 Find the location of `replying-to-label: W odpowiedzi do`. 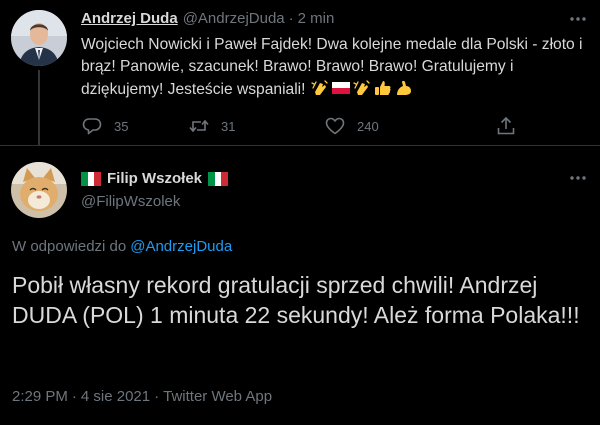

replying-to-label: W odpowiedzi do is located at coordinates (69, 246).